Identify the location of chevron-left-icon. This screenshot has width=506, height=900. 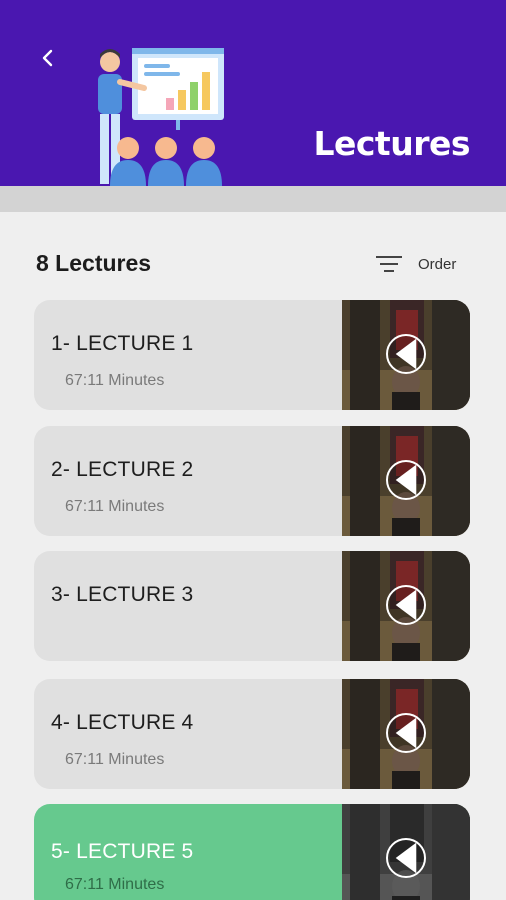
(47, 58).